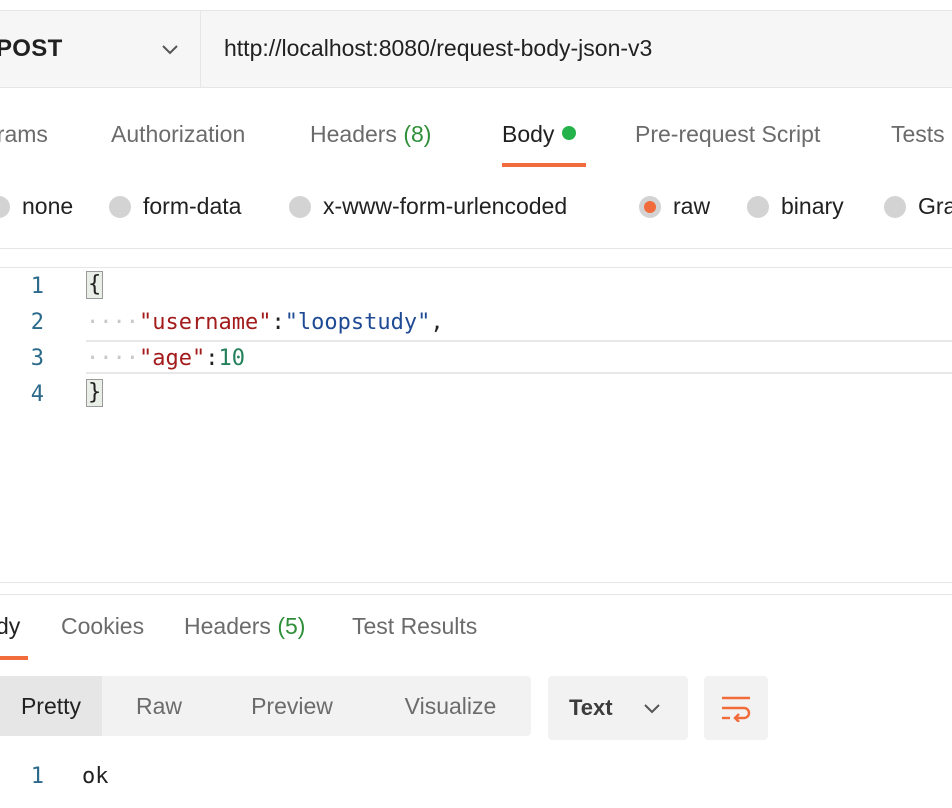 The image size is (952, 808). I want to click on tab-pre-request-label: Pre-request Script, so click(728, 134).